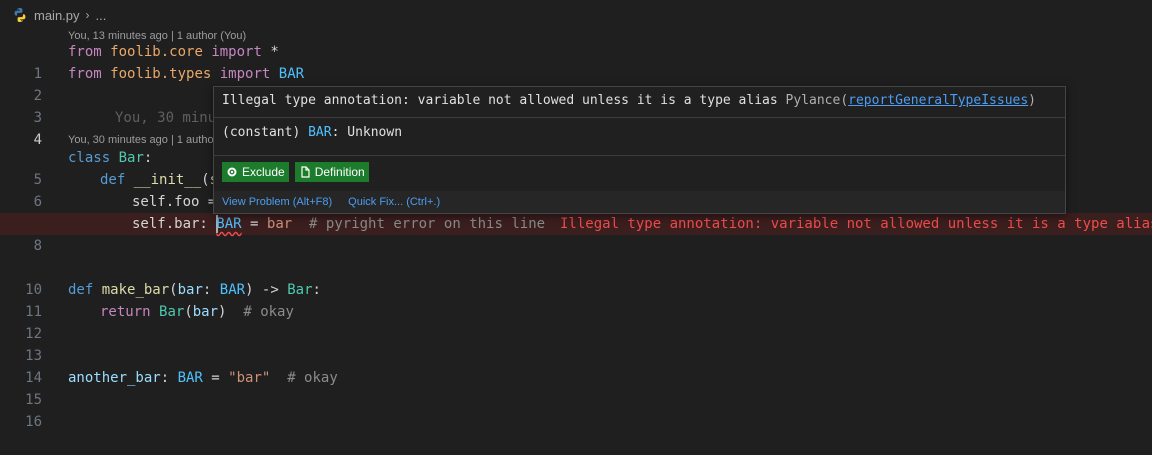 Image resolution: width=1152 pixels, height=455 pixels. Describe the element at coordinates (394, 202) in the screenshot. I see `quick-fix-link: Quick Fix... (Ctrl+.)` at that location.